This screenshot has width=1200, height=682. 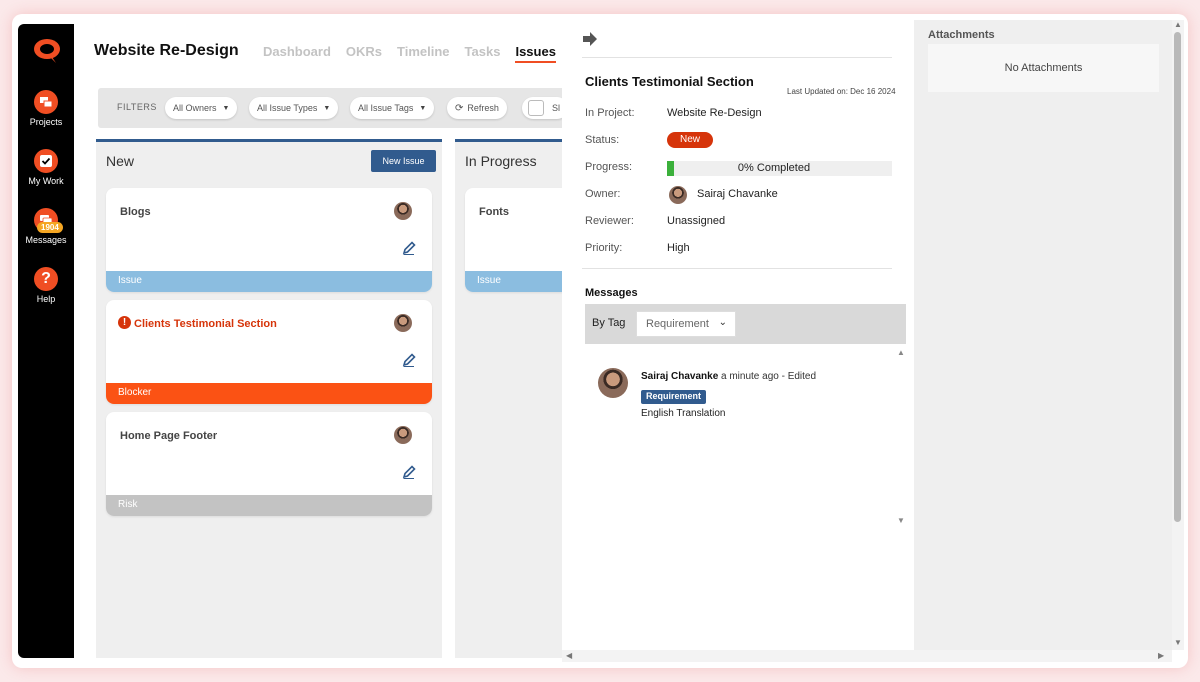 I want to click on priority-value: High, so click(x=678, y=248).